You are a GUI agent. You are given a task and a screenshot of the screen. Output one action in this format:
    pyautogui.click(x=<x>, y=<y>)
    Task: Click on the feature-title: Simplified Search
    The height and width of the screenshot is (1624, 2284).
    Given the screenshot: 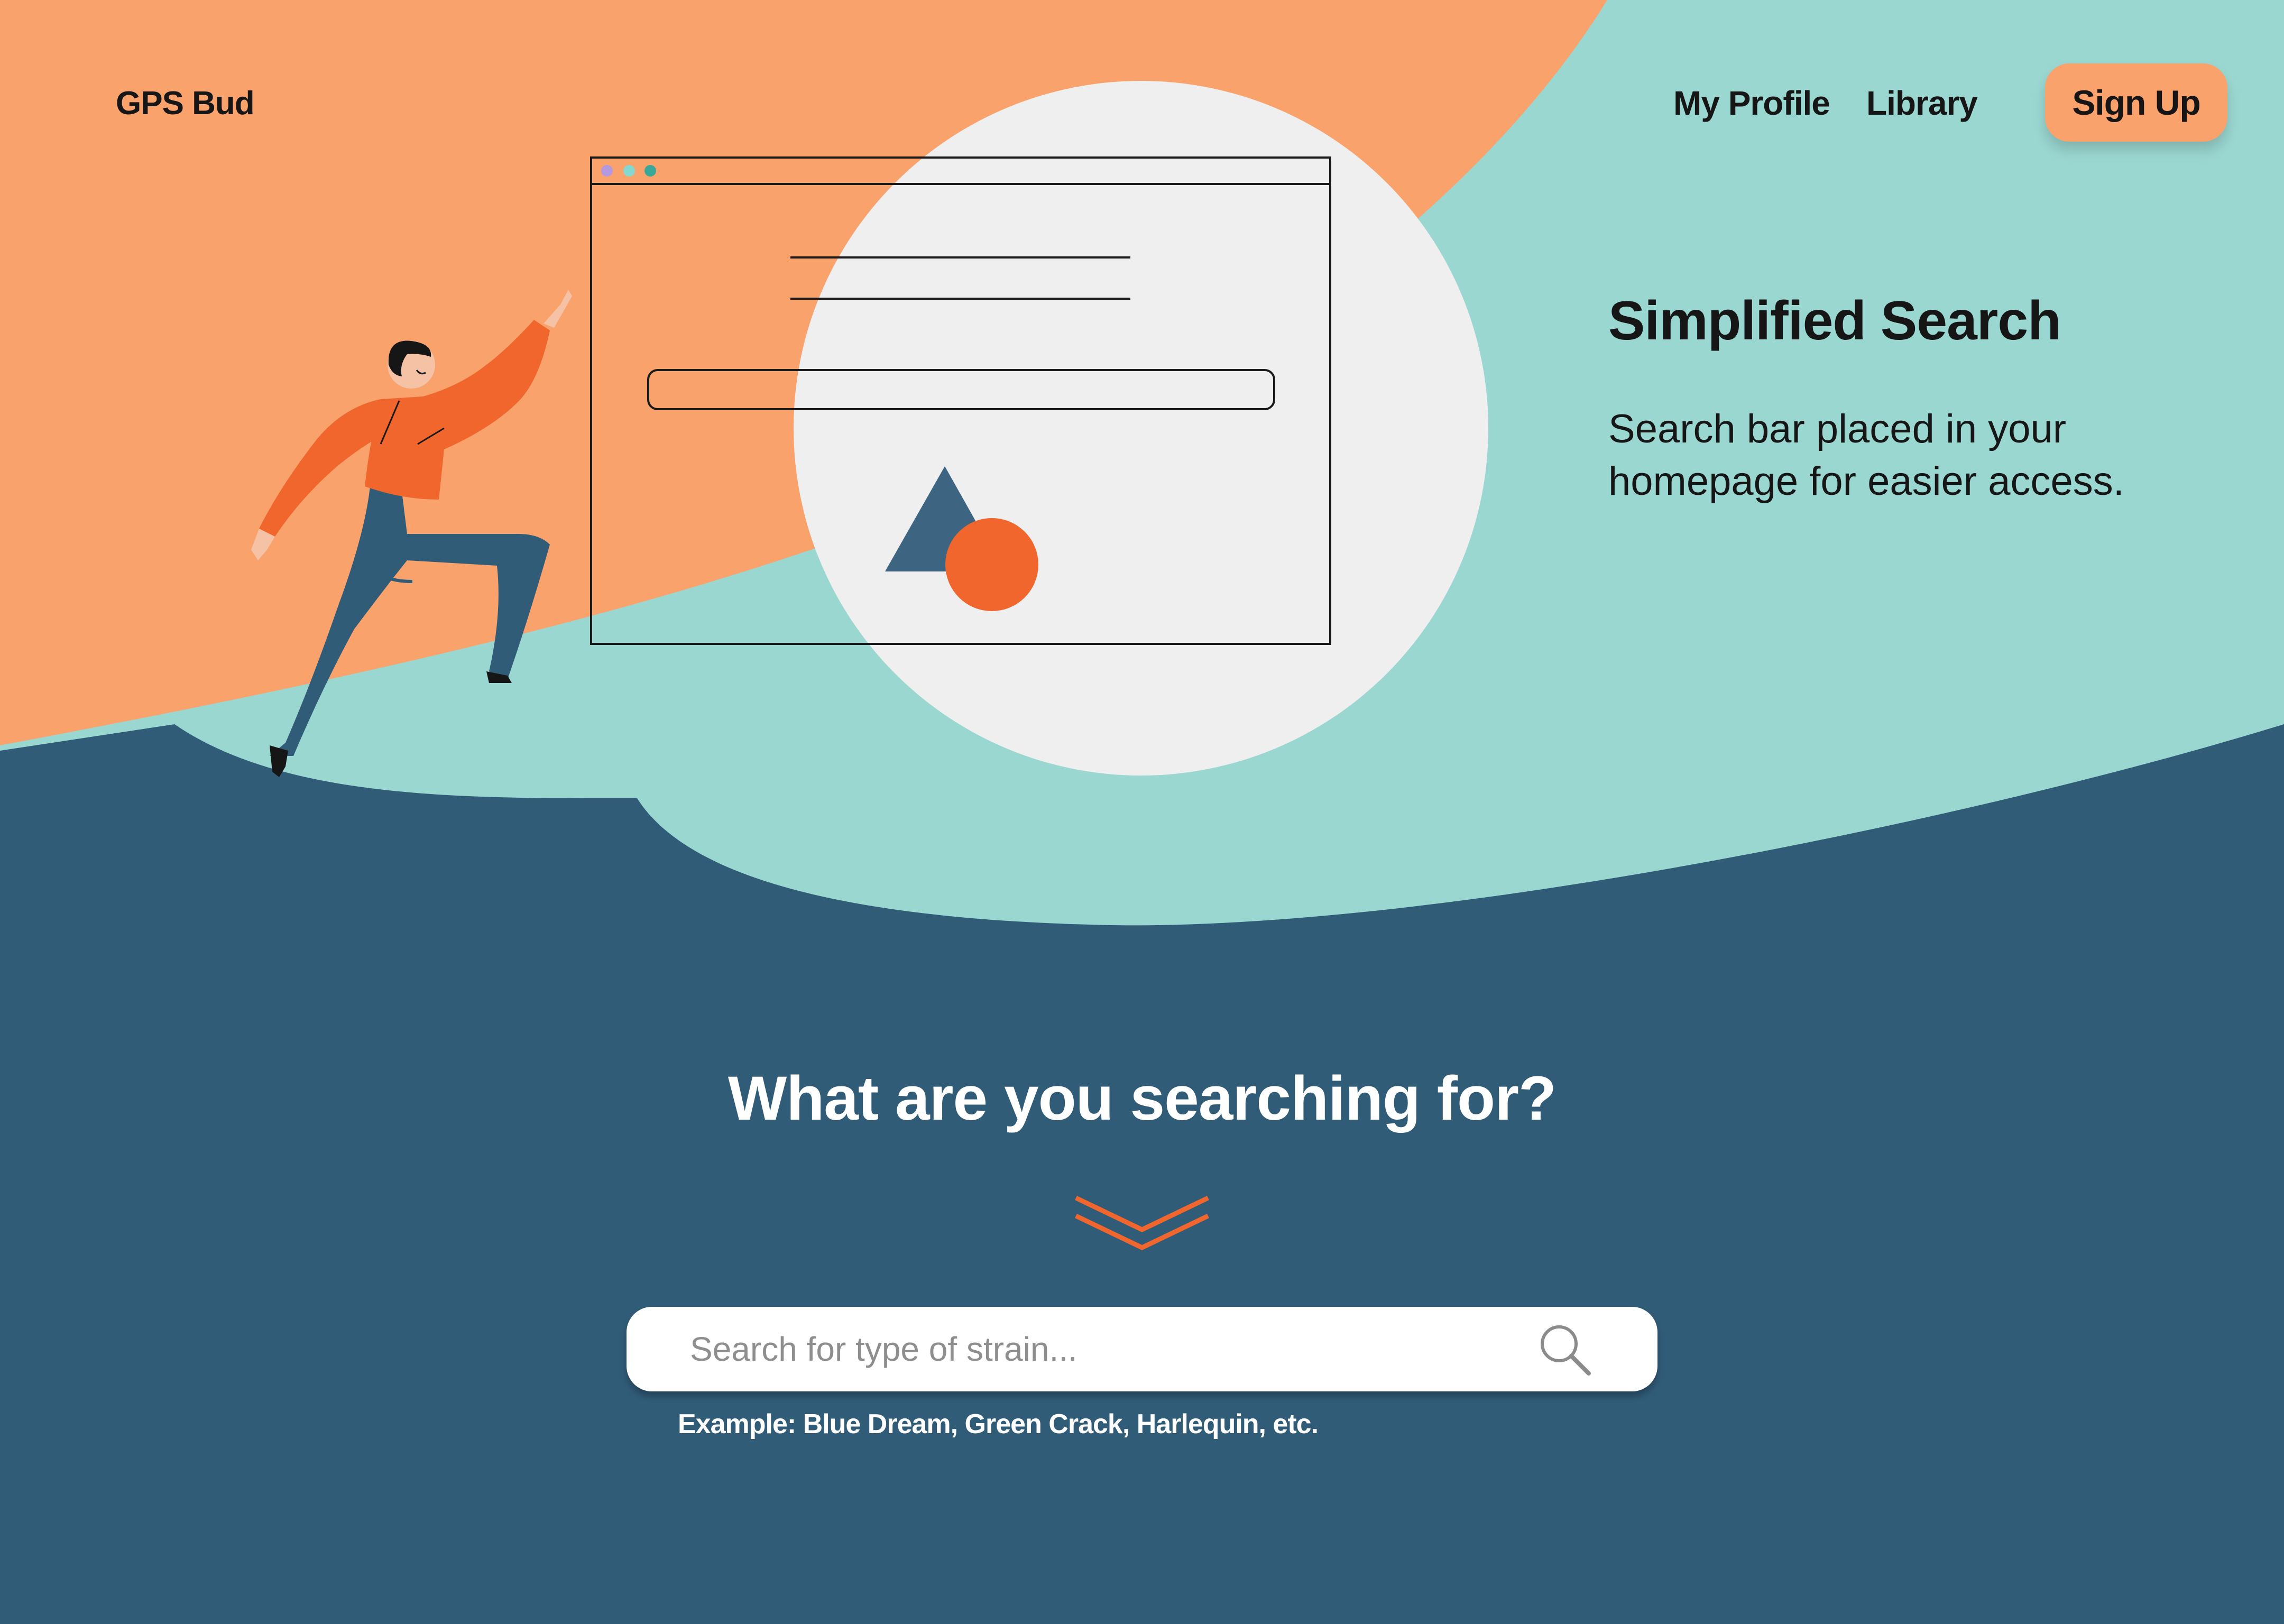 What is the action you would take?
    pyautogui.click(x=1834, y=321)
    